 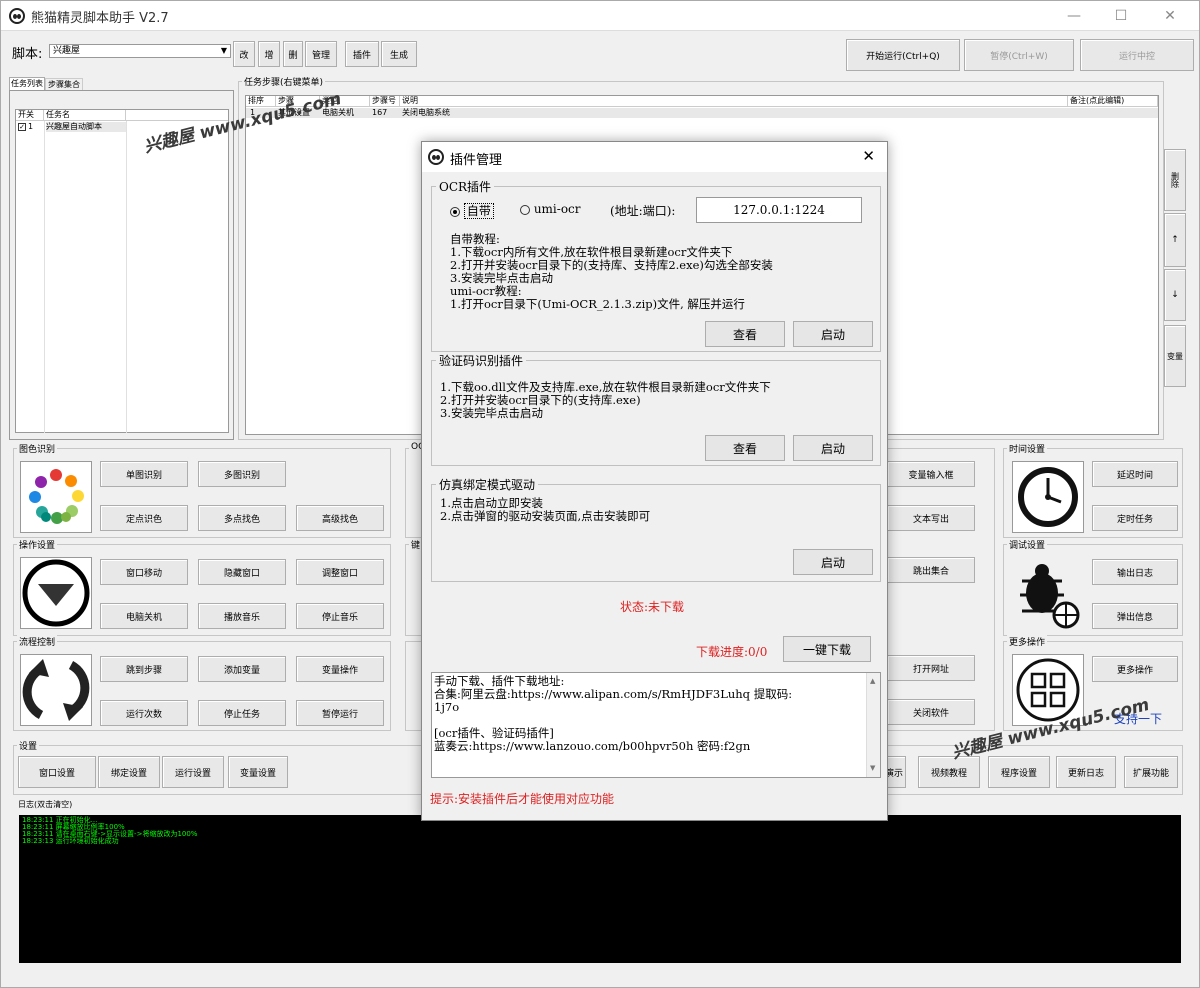 I want to click on umi-ocr-radio: umi-ocr, so click(x=550, y=209).